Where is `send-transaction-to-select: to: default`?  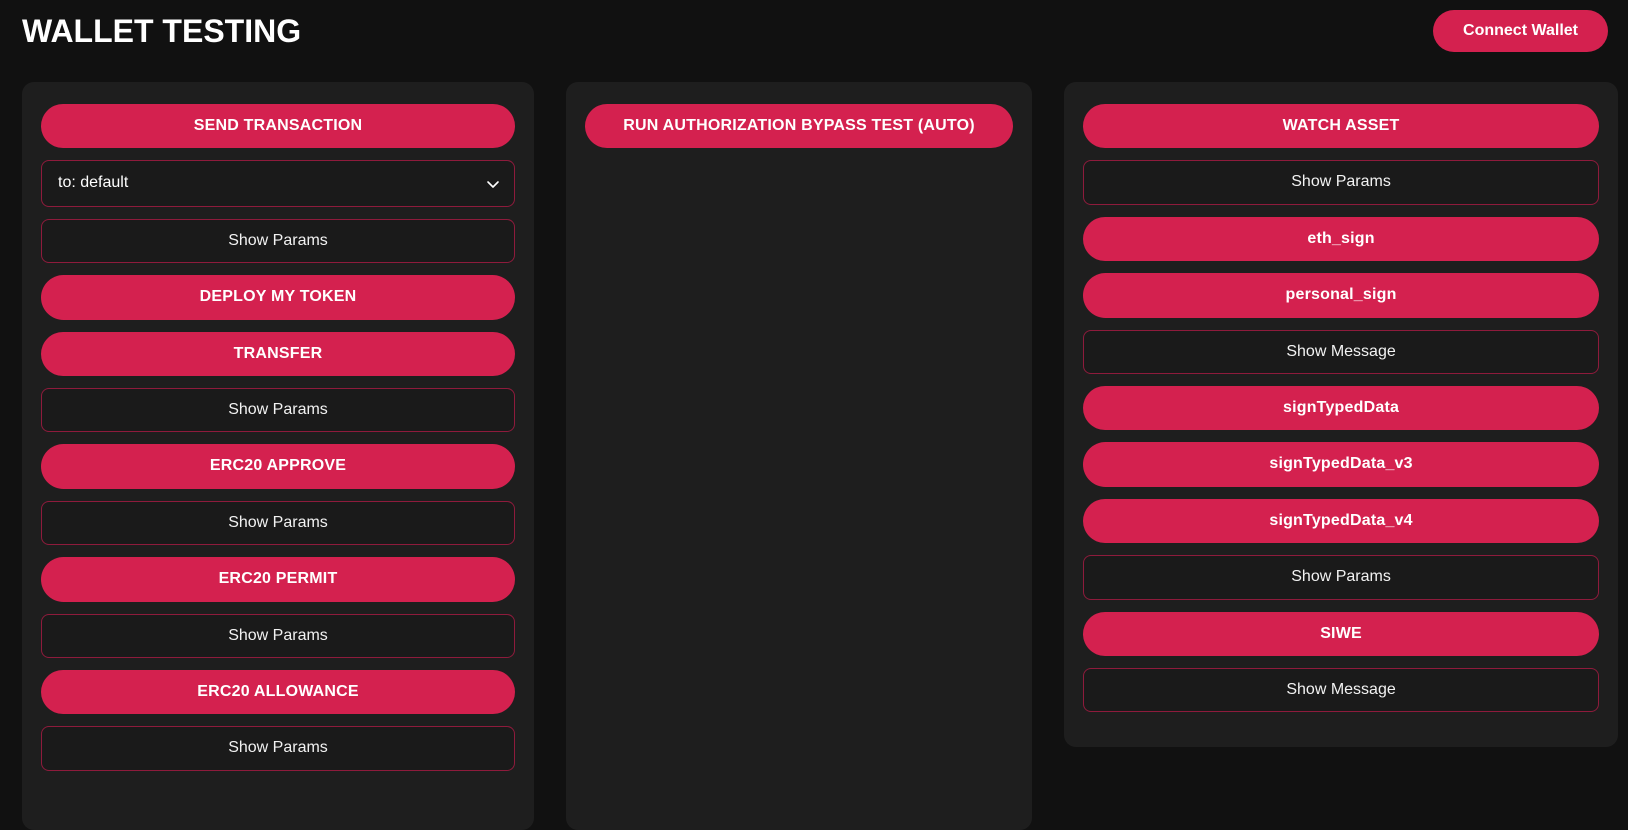
send-transaction-to-select: to: default is located at coordinates (278, 183).